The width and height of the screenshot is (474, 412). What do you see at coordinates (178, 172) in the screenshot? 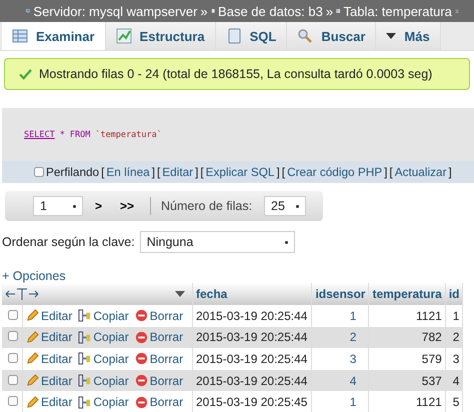
I see `action-link: Editar` at bounding box center [178, 172].